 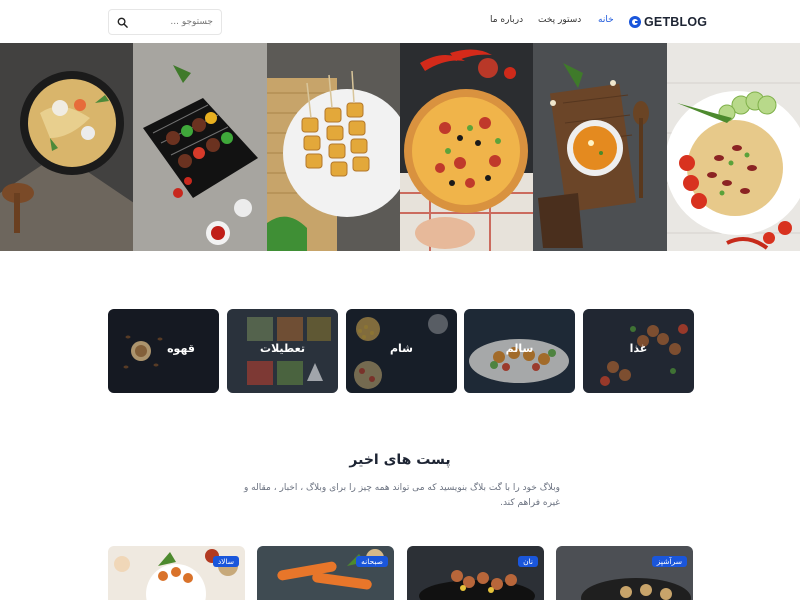 I want to click on post-category-badge: نان, so click(x=528, y=561).